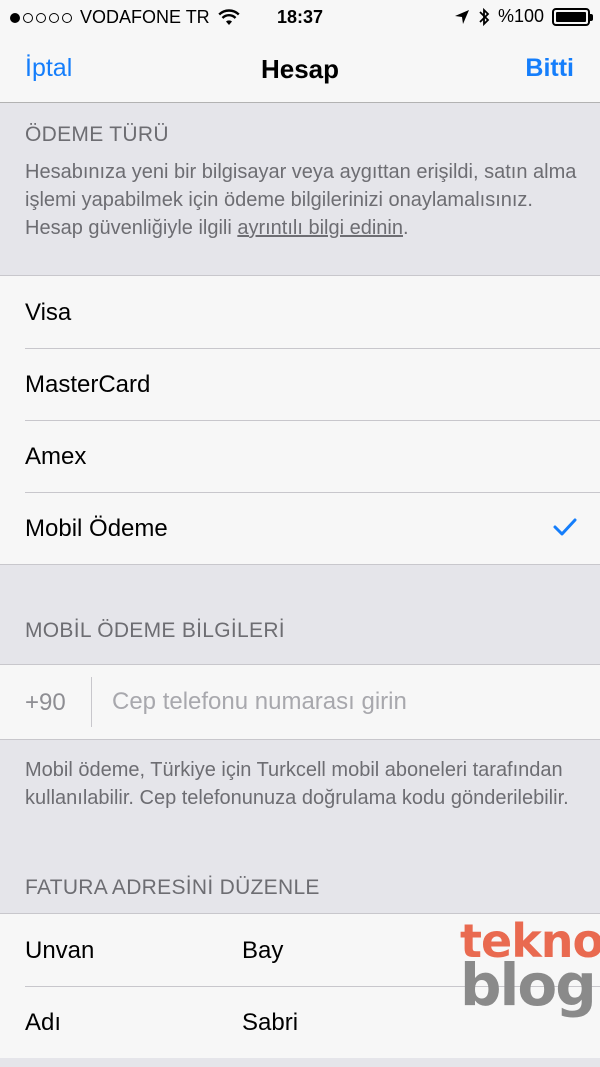 Image resolution: width=600 pixels, height=1067 pixels. I want to click on phone-number-row: +90, so click(300, 702).